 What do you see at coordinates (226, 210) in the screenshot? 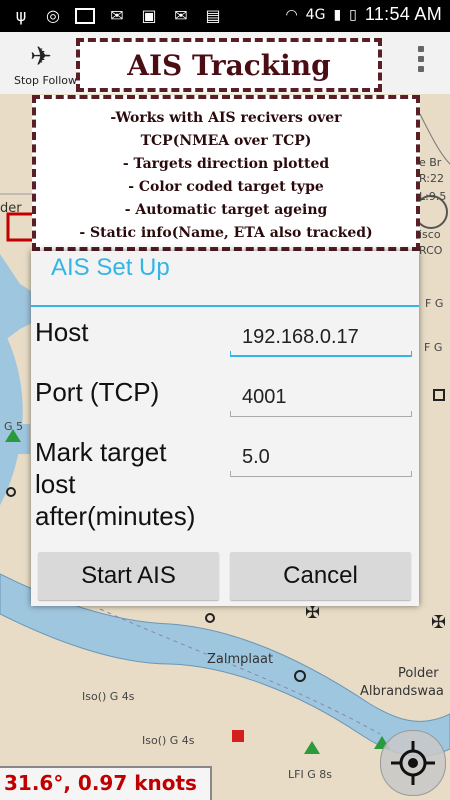
I see `feature-line: - Automatic target ageing` at bounding box center [226, 210].